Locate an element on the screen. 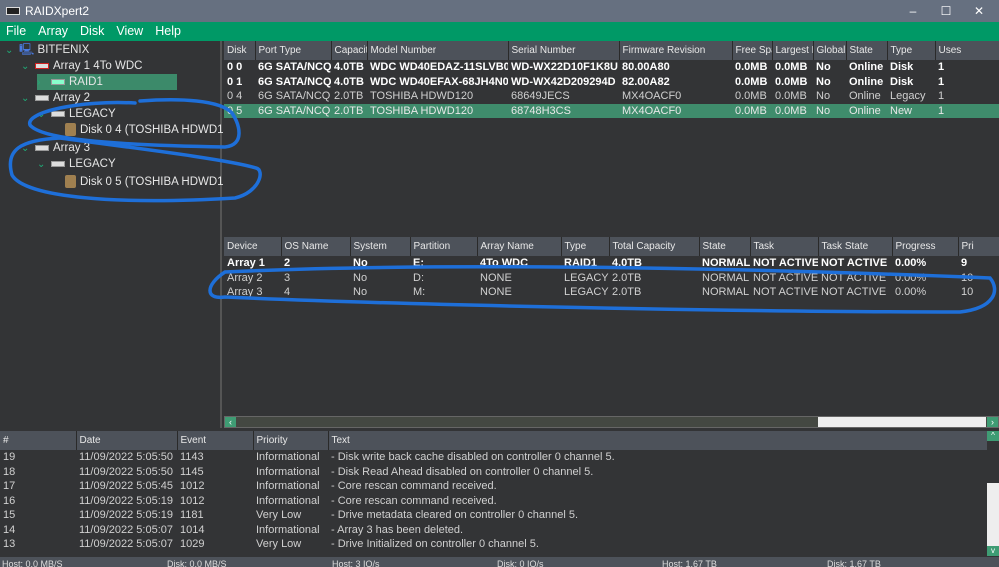  column-header: Free Spac is located at coordinates (752, 50).